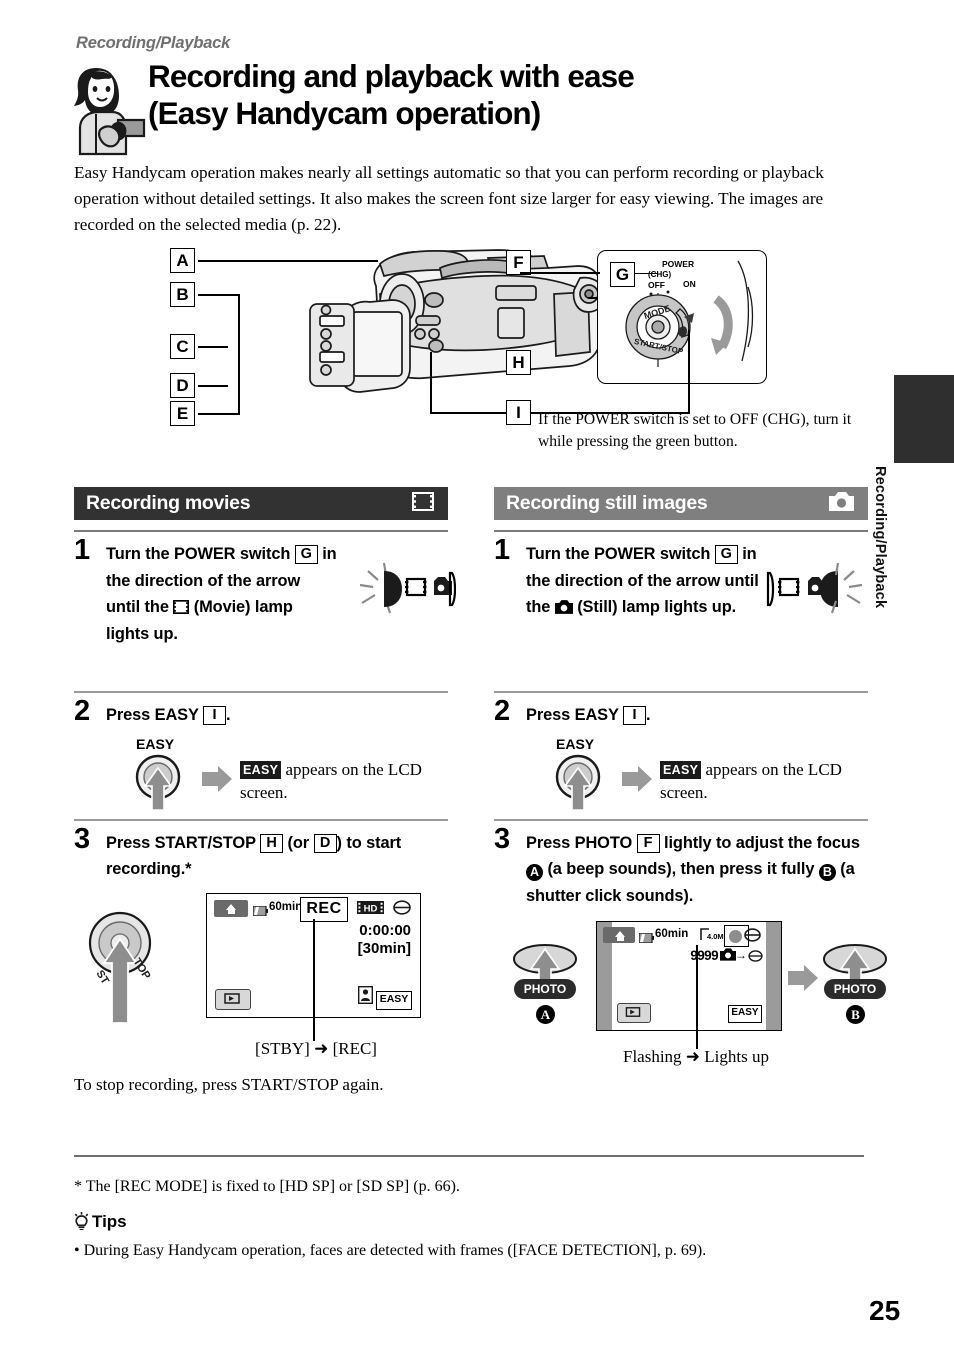 This screenshot has width=954, height=1357. I want to click on lamp-indicator-movie-active, so click(401, 592).